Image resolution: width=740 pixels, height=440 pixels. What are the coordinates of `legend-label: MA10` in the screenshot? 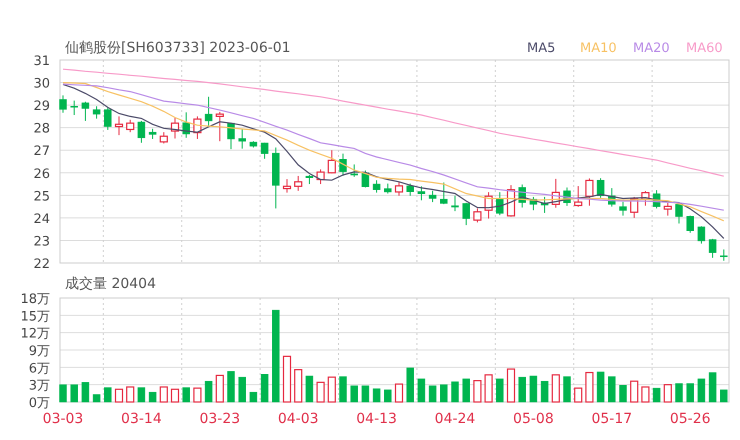 It's located at (598, 48).